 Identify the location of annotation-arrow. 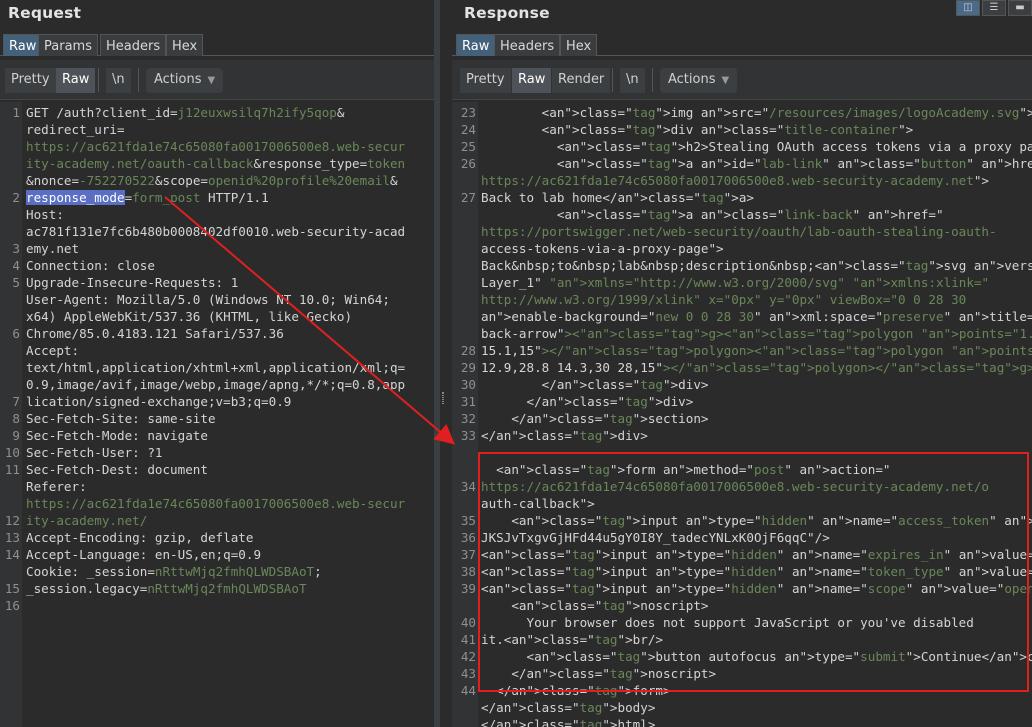
(310, 320).